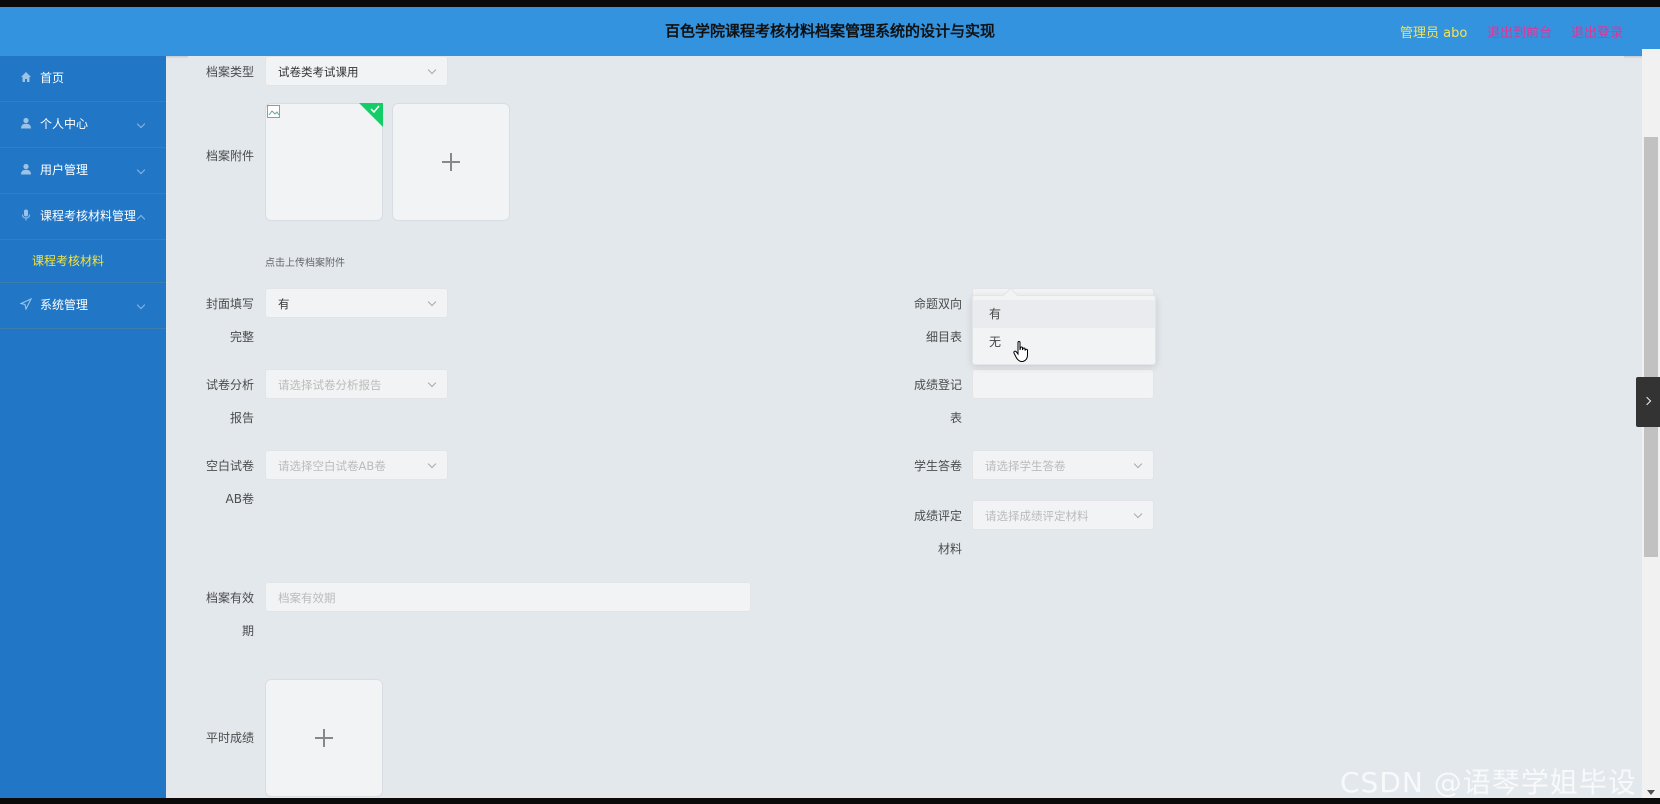  I want to click on watermark: CSDN @语琴学姐毕设, so click(1488, 782).